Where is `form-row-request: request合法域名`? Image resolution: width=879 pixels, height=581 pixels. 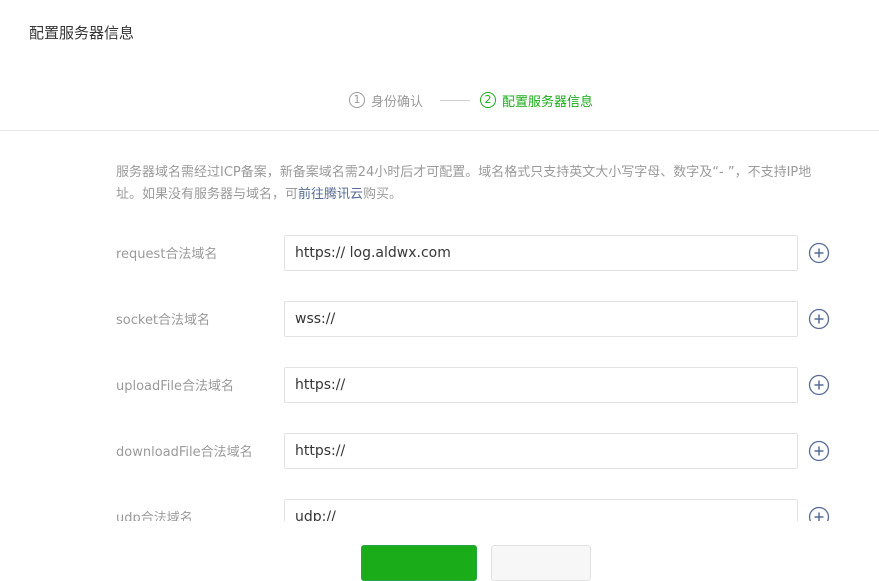 form-row-request: request合法域名 is located at coordinates (476, 253).